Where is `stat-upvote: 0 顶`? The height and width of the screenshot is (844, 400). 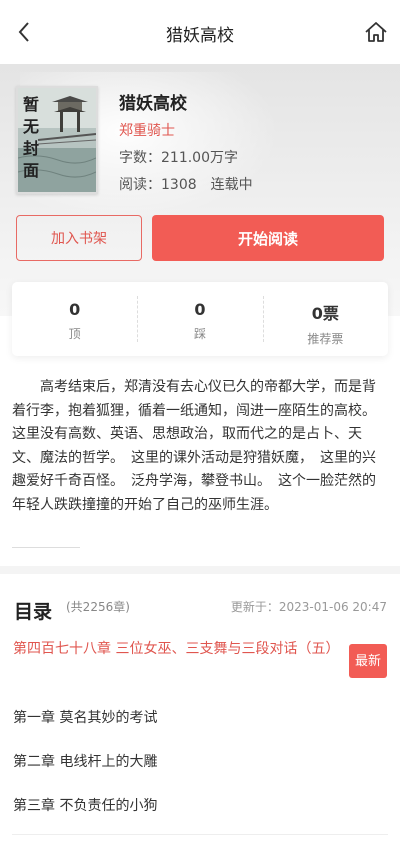
stat-upvote: 0 顶 is located at coordinates (74, 319).